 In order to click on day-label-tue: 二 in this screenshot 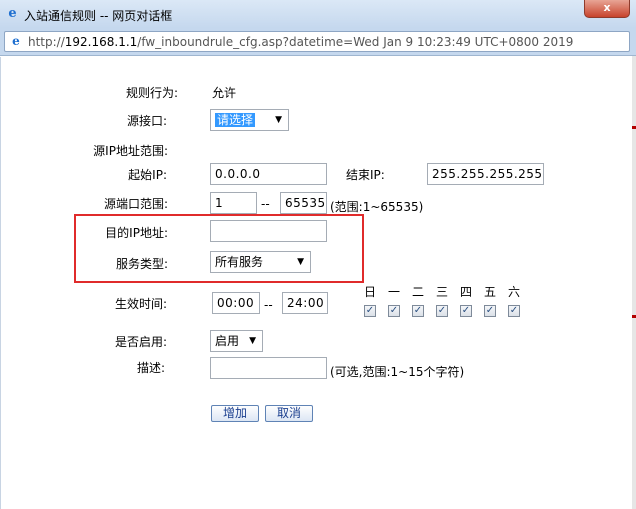, I will do `click(417, 292)`.